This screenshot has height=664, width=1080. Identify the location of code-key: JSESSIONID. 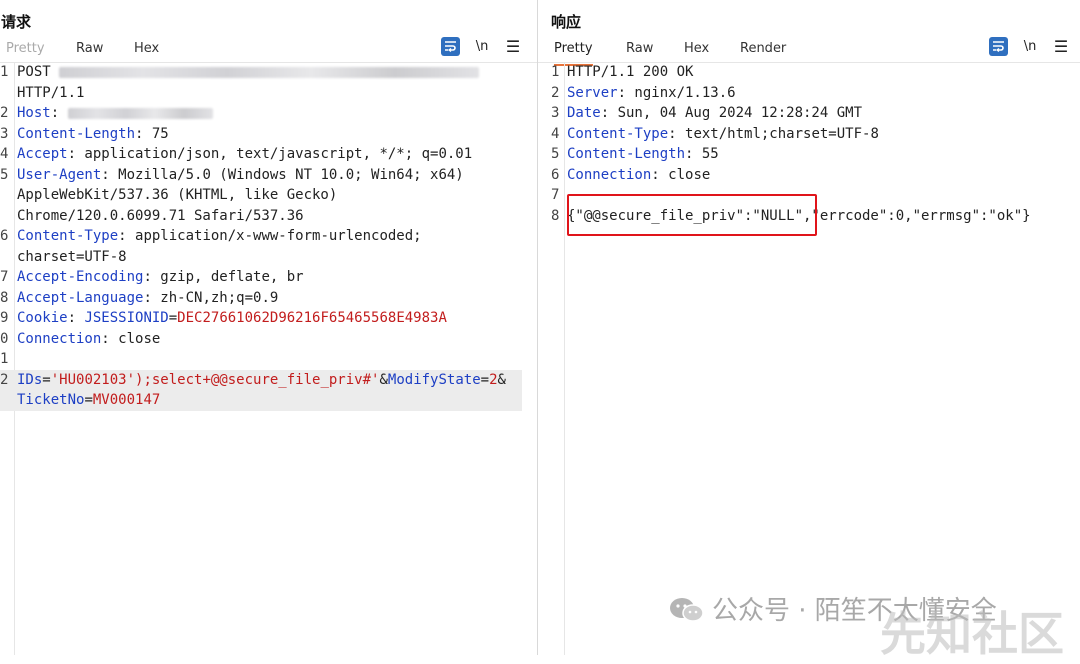
(126, 318).